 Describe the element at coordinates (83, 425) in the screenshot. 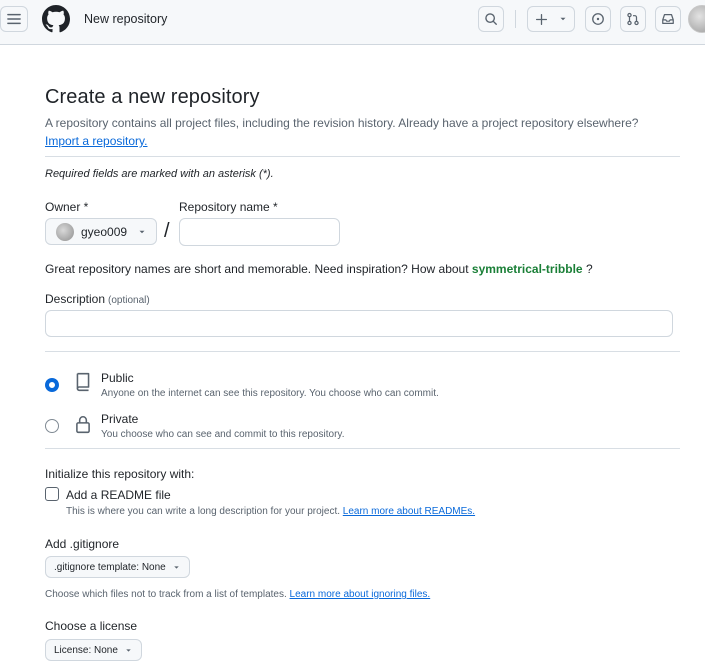

I see `lock-icon` at that location.